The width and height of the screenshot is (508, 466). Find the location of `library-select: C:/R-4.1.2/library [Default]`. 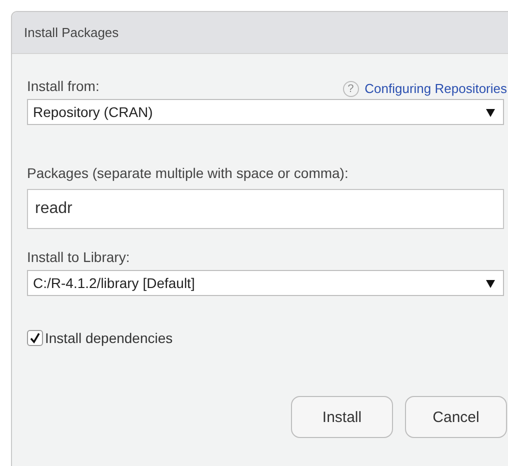

library-select: C:/R-4.1.2/library [Default] is located at coordinates (265, 283).